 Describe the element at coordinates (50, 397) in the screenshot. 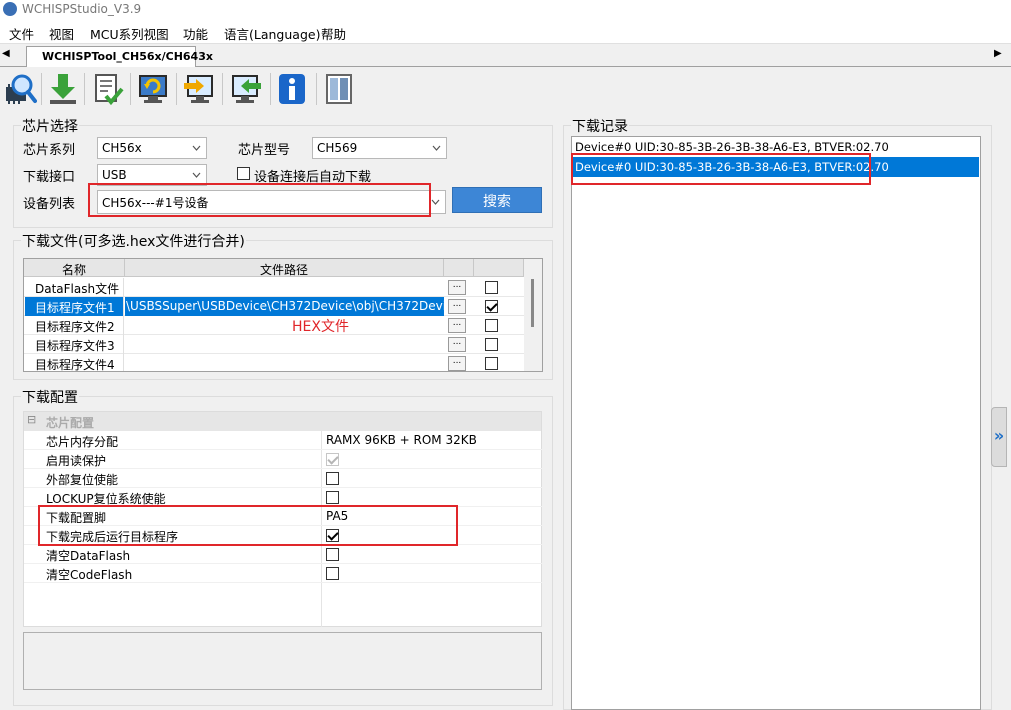

I see `download-config-title: 下载配置` at that location.